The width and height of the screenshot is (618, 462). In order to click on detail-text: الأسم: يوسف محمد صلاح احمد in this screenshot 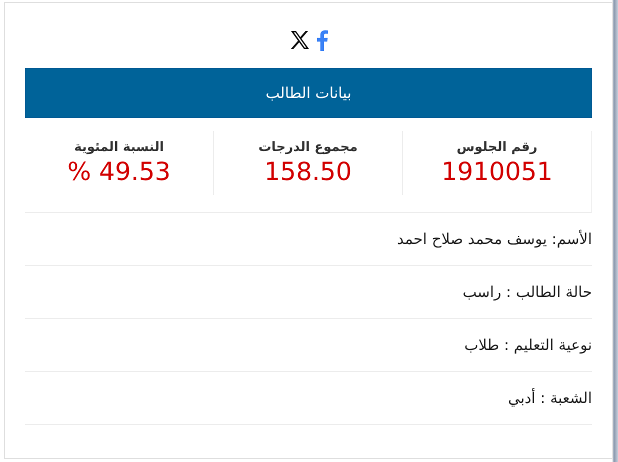, I will do `click(494, 239)`.